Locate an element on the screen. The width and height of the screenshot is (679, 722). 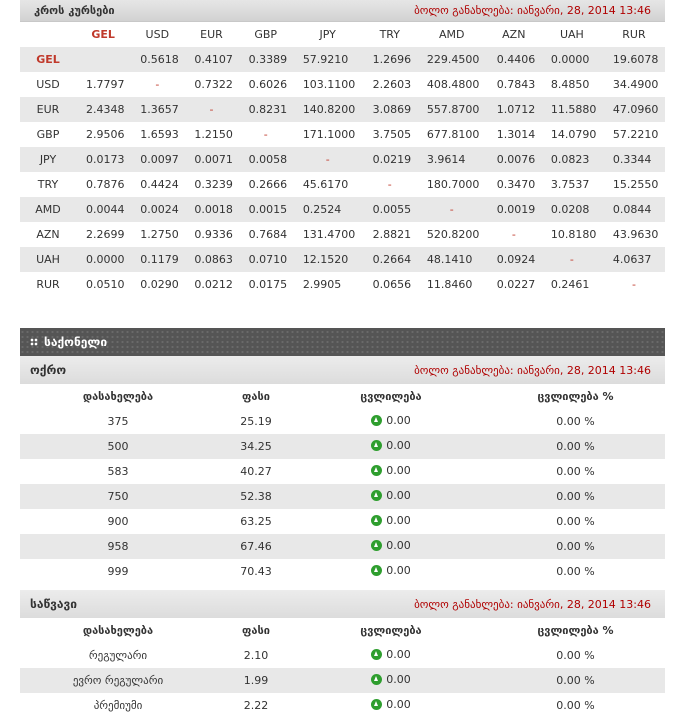
rate-cell: 0.0097 is located at coordinates (157, 159).